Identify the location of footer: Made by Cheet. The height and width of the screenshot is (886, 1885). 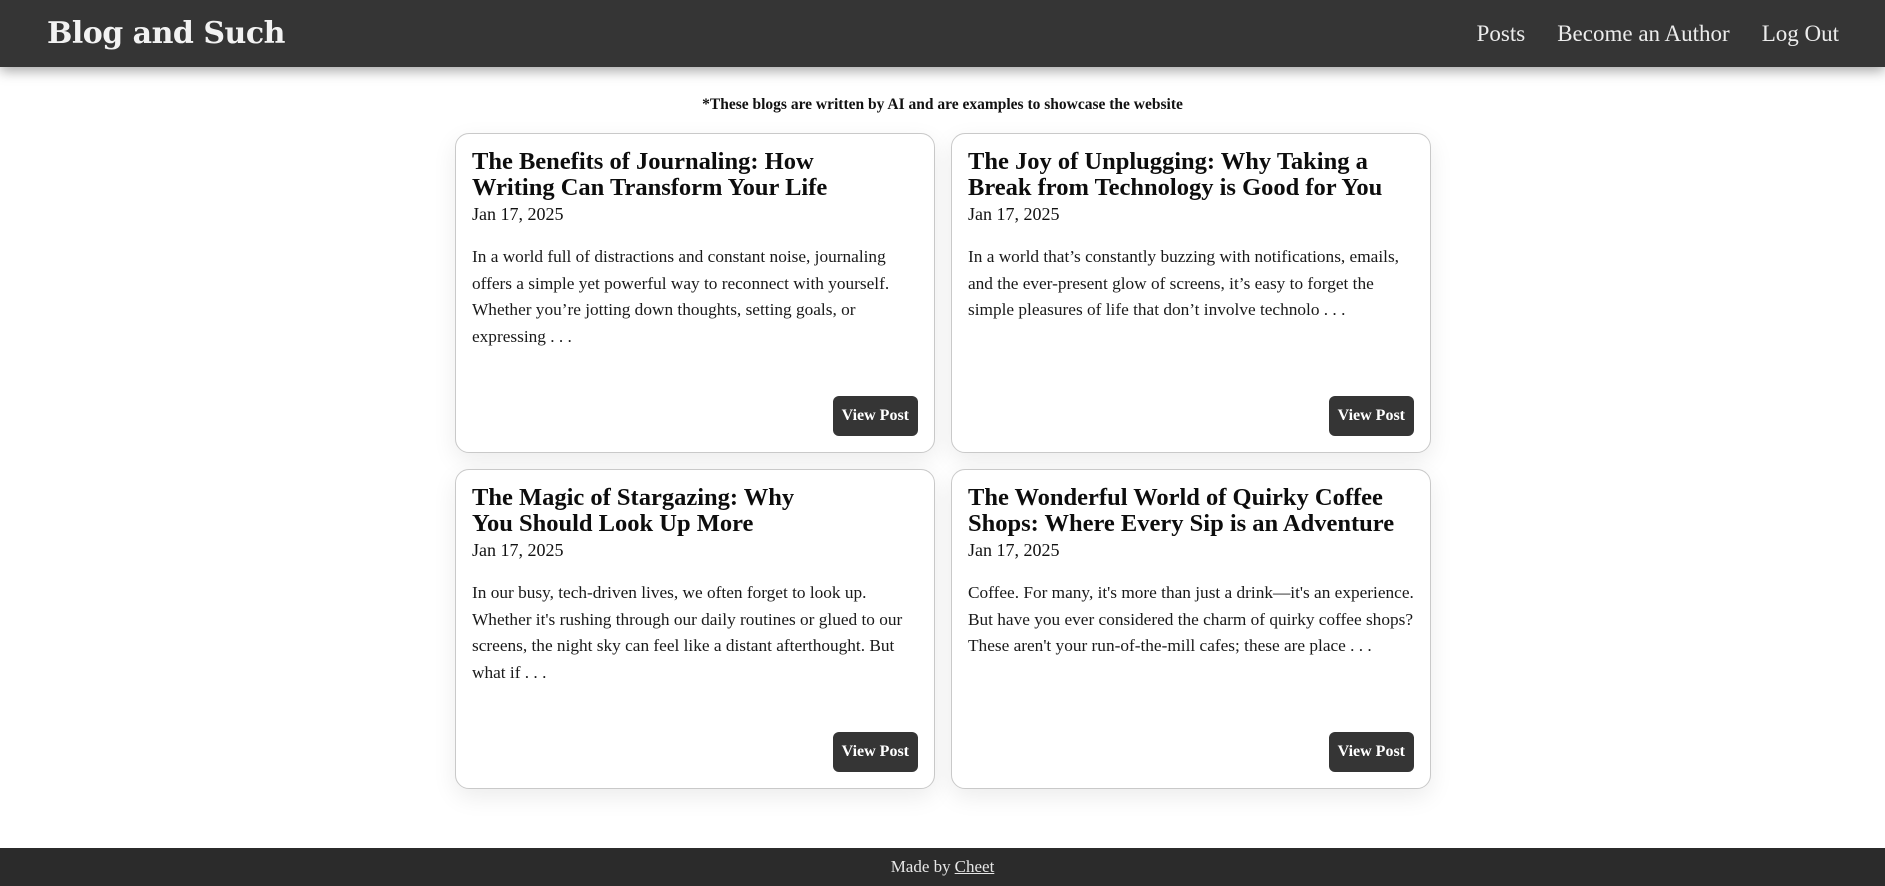
(942, 867).